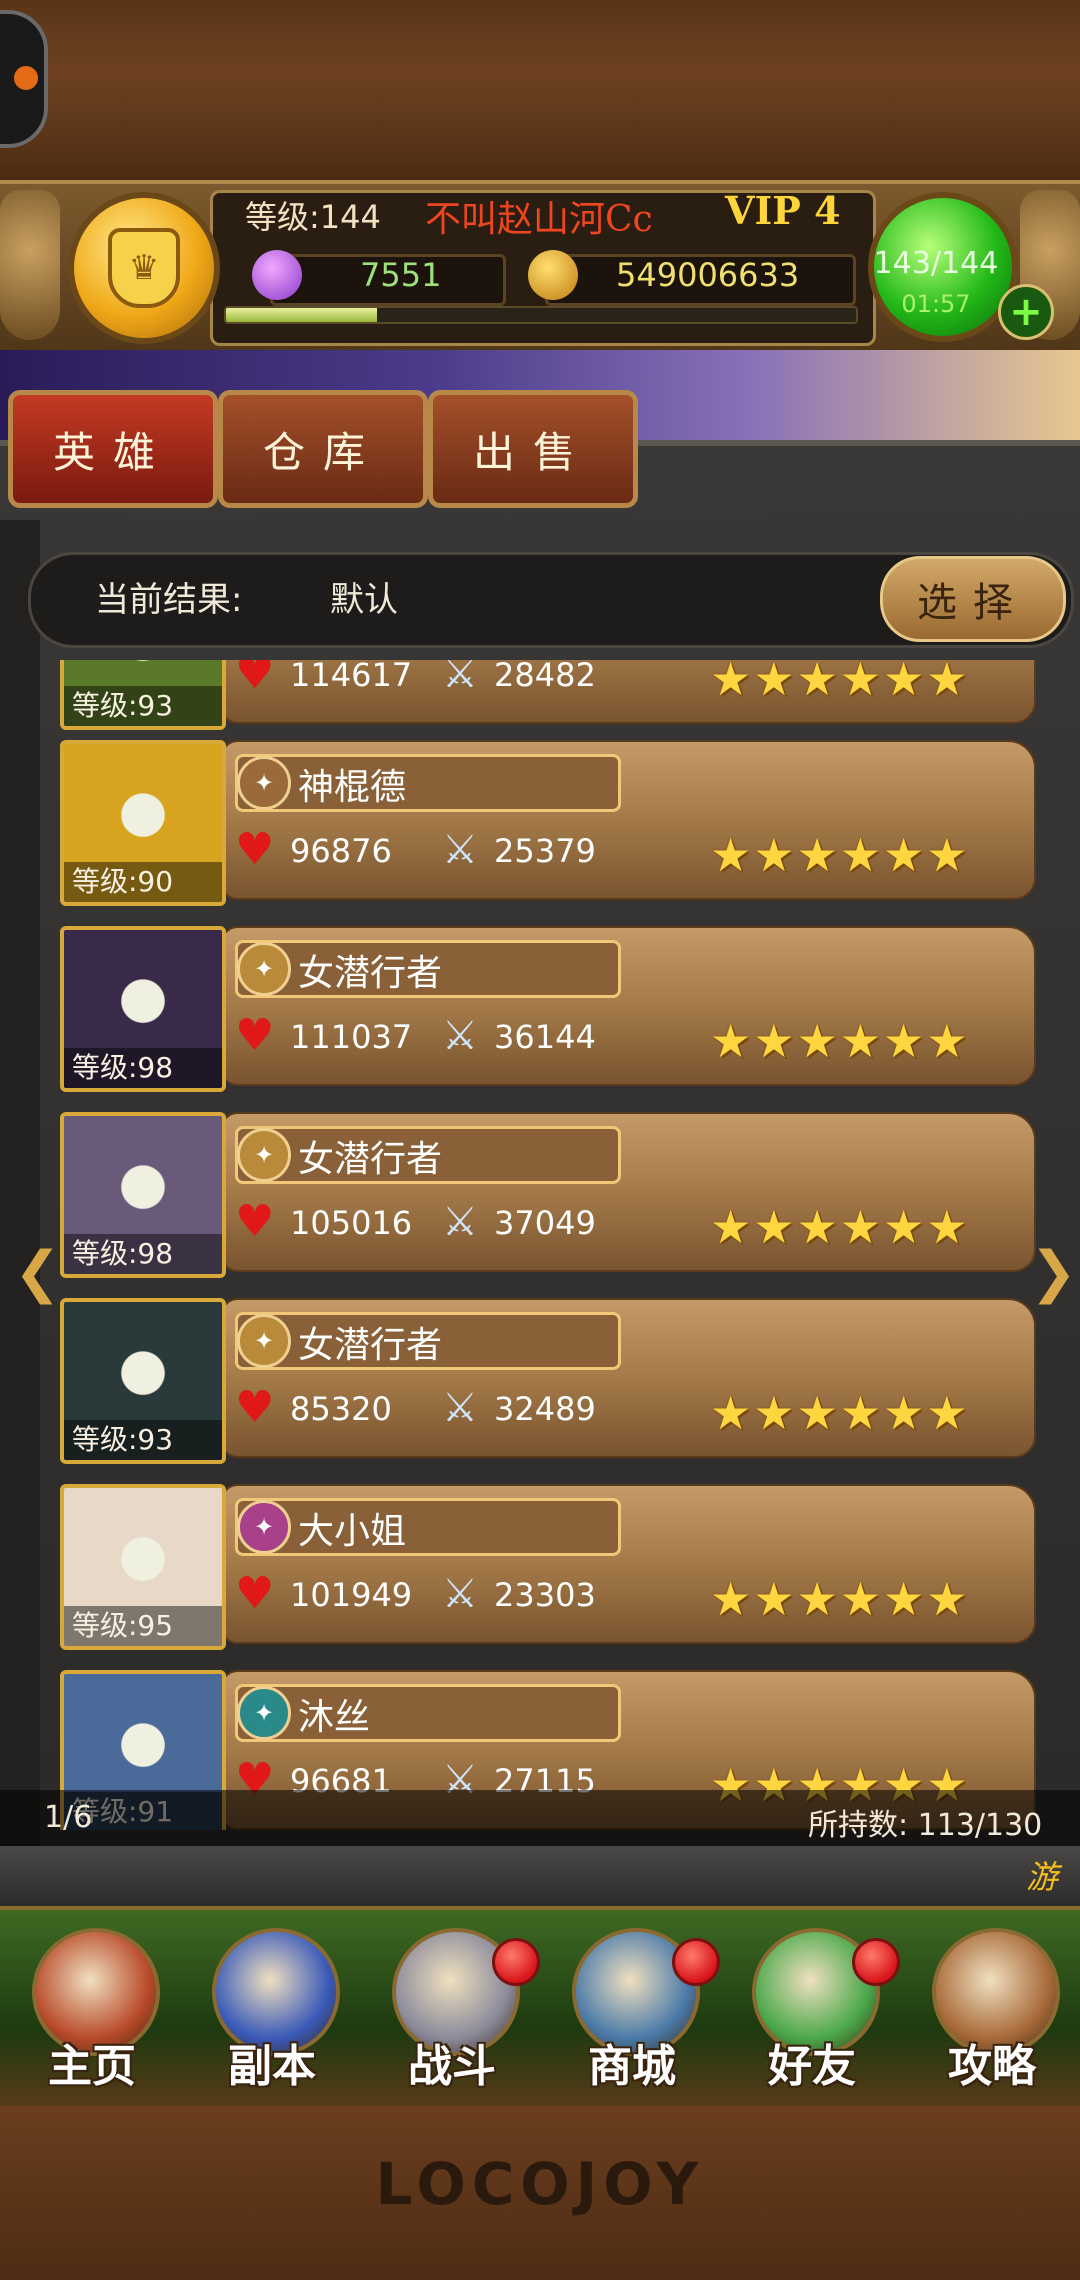 This screenshot has width=1080, height=2280. I want to click on tab-heroes: 英雄, so click(113, 449).